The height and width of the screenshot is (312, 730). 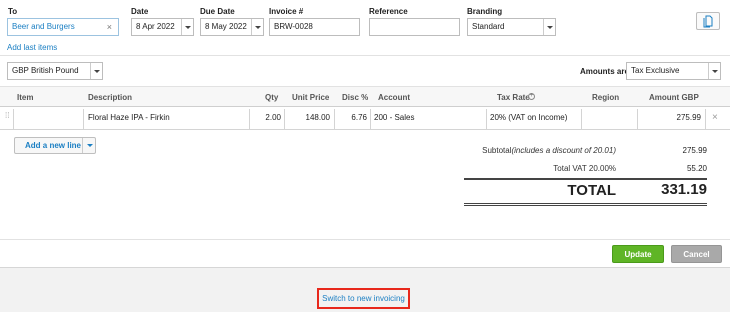 What do you see at coordinates (13, 11) in the screenshot?
I see `to-label: To` at bounding box center [13, 11].